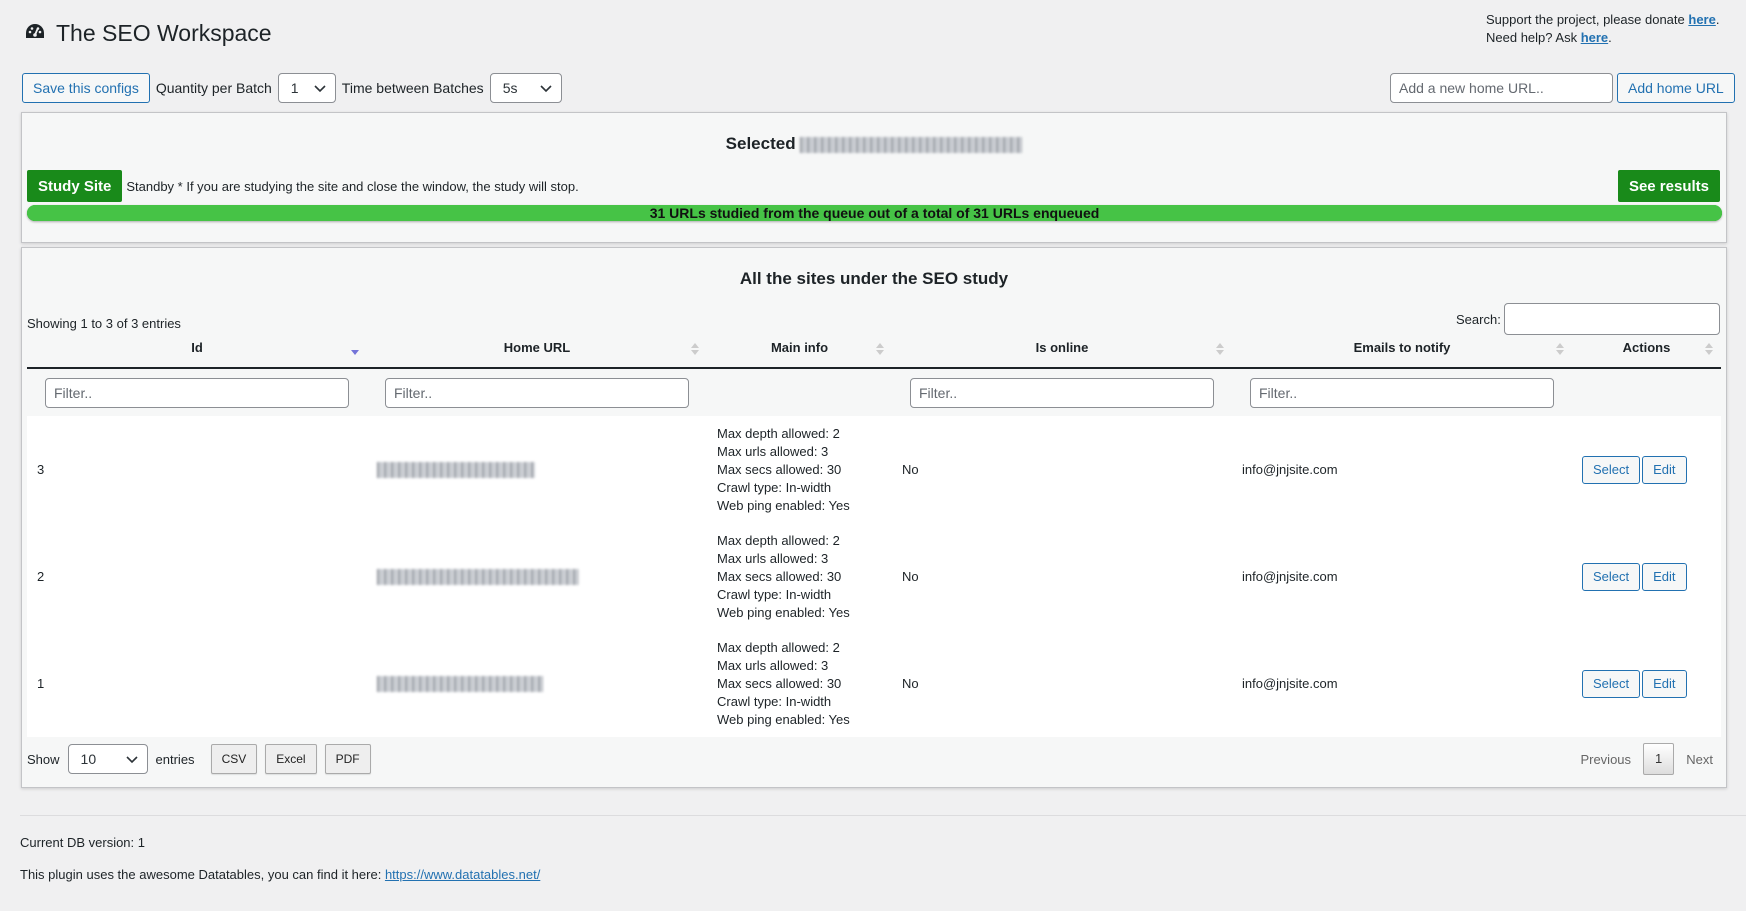 This screenshot has height=911, width=1746. I want to click on quantity-per-batch-label: Quantity per Batch, so click(213, 88).